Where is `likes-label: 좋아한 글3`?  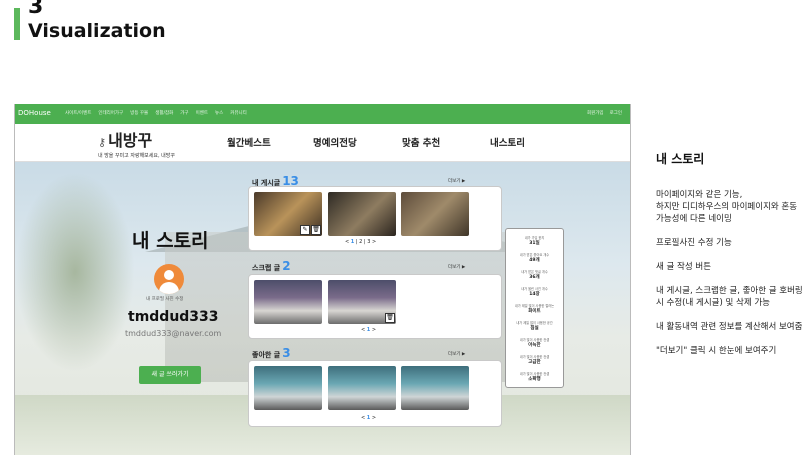
likes-label: 좋아한 글3 is located at coordinates (271, 353).